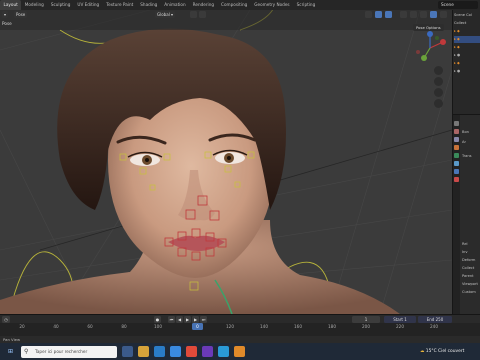 Image resolution: width=480 pixels, height=360 pixels. What do you see at coordinates (127, 351) in the screenshot?
I see `task-view-icon` at bounding box center [127, 351].